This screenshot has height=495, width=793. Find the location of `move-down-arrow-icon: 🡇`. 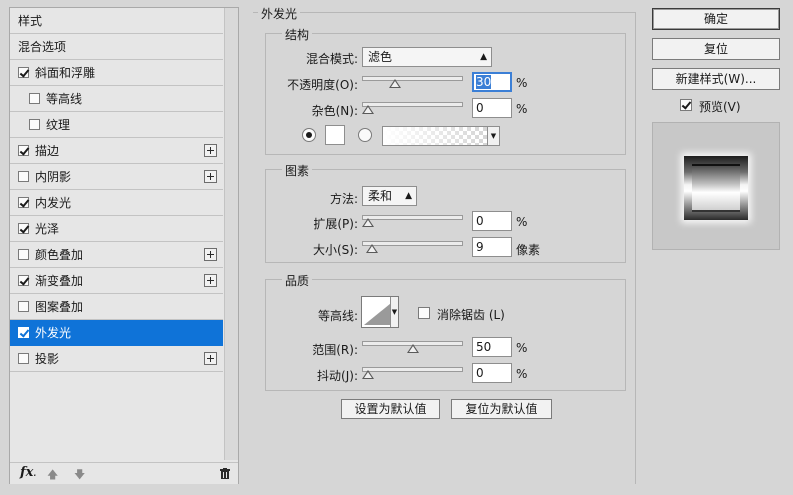

move-down-arrow-icon: 🡇 is located at coordinates (79, 475).